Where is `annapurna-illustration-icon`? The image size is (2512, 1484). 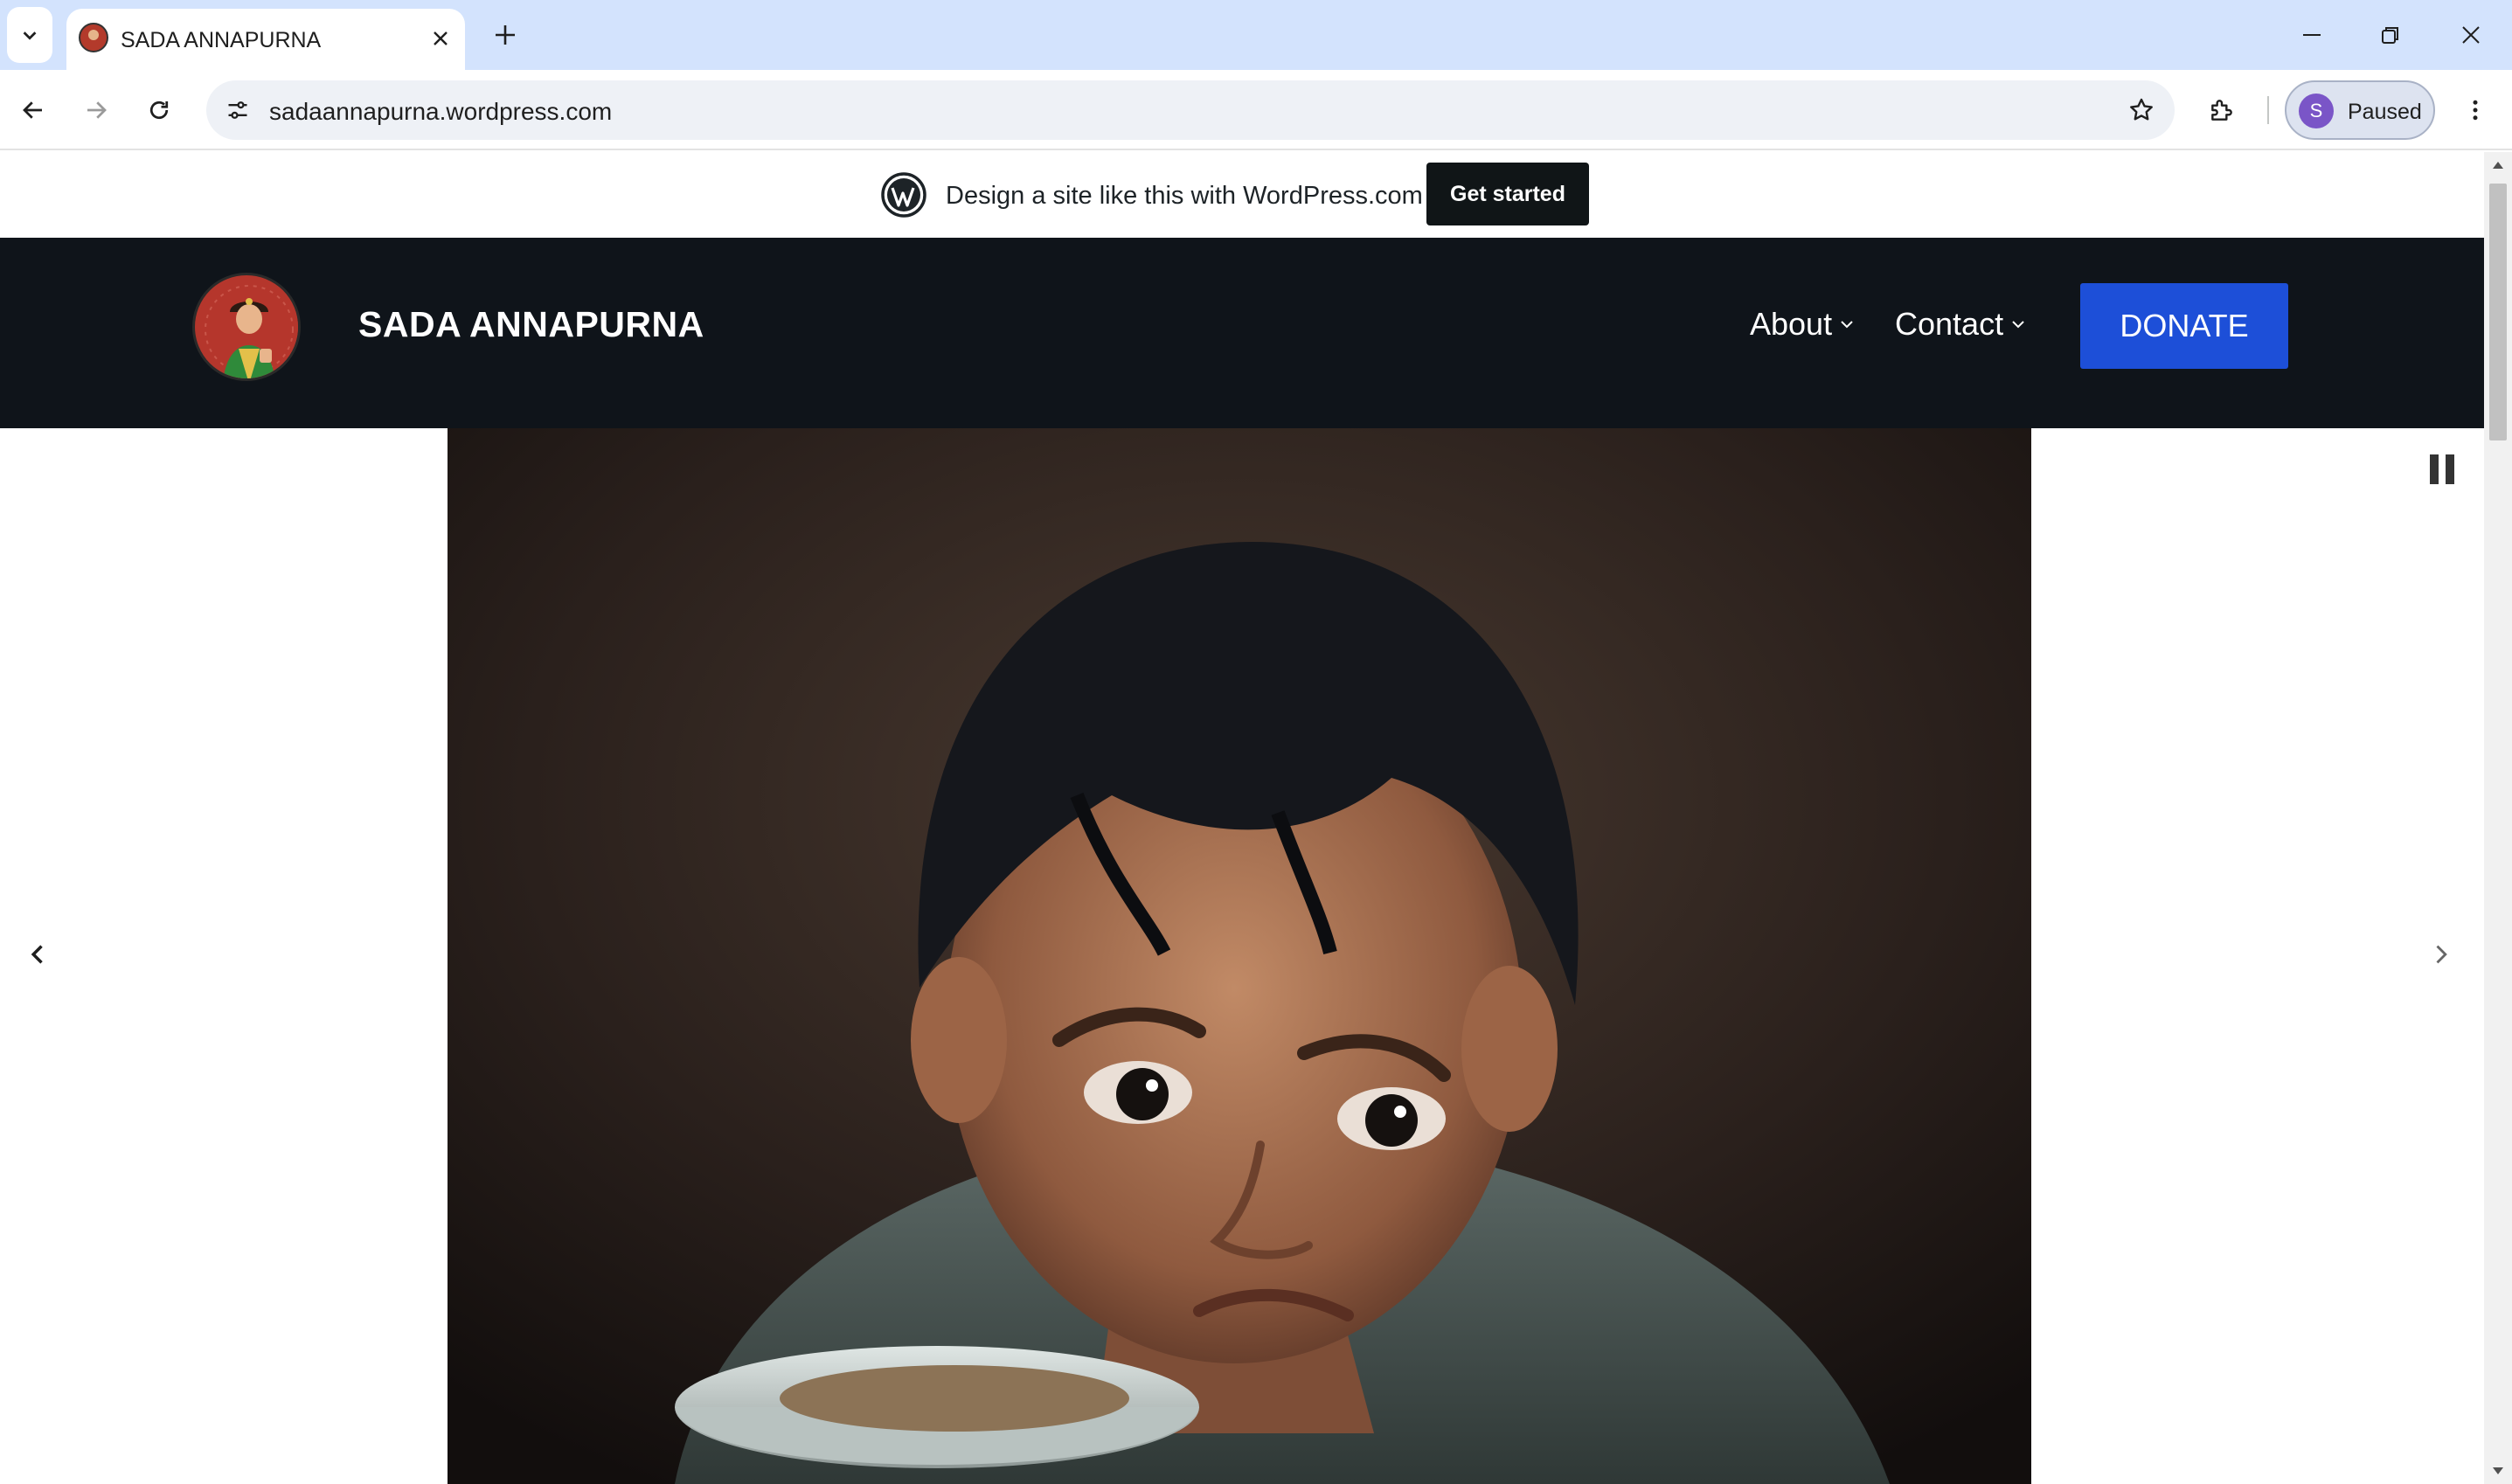 annapurna-illustration-icon is located at coordinates (248, 327).